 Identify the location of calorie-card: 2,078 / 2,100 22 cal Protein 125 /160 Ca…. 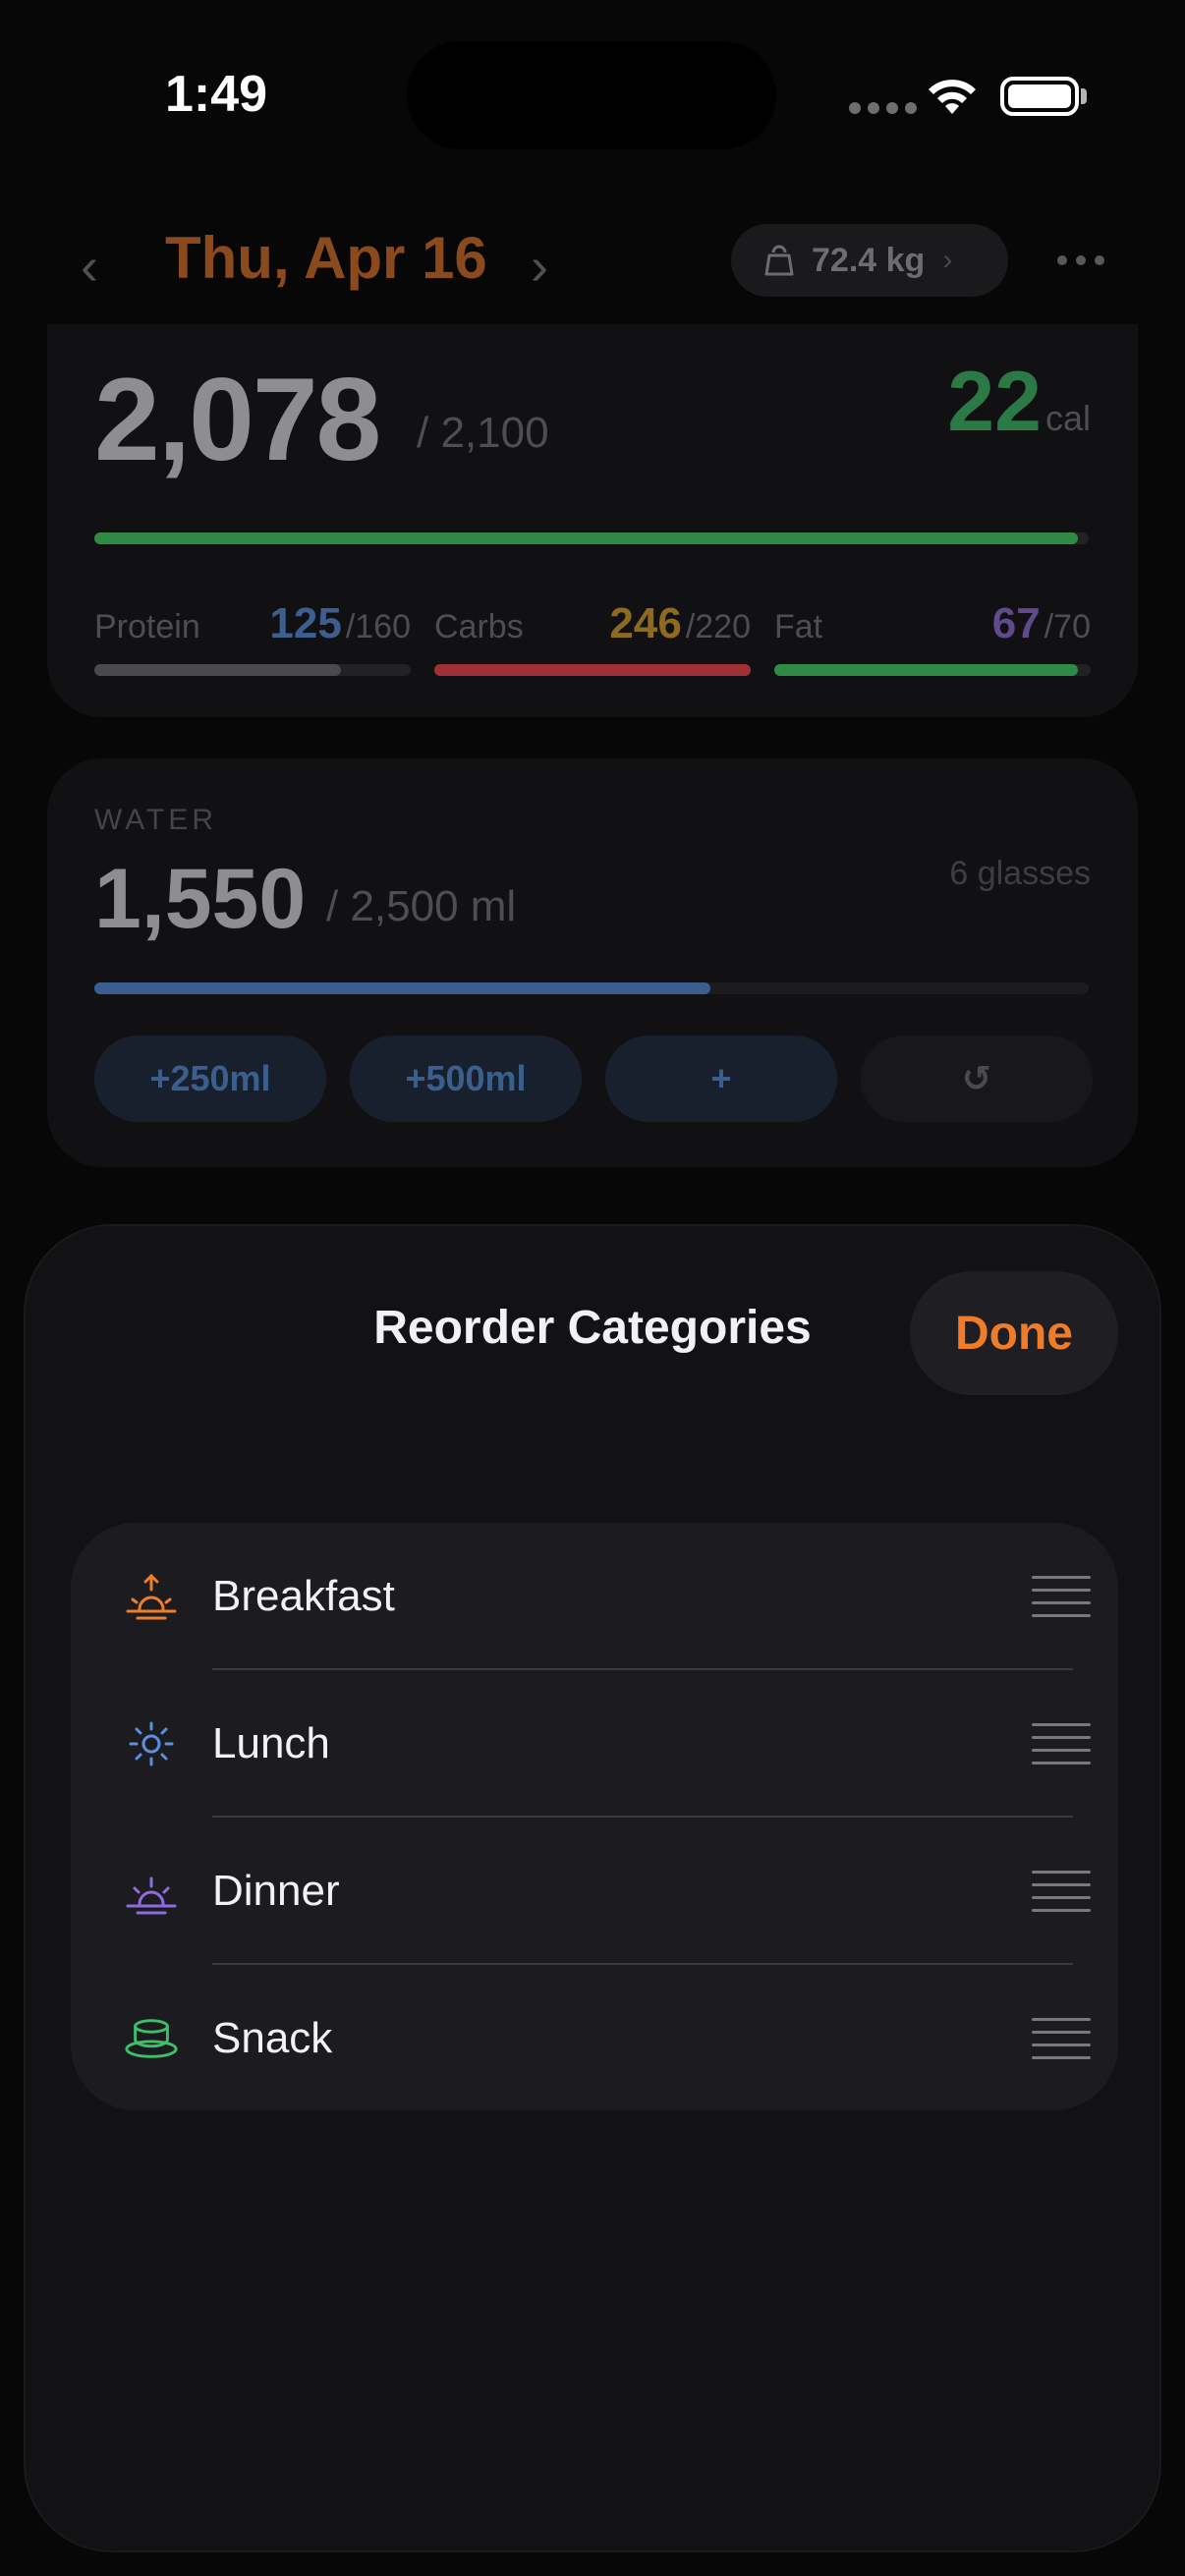
(592, 520).